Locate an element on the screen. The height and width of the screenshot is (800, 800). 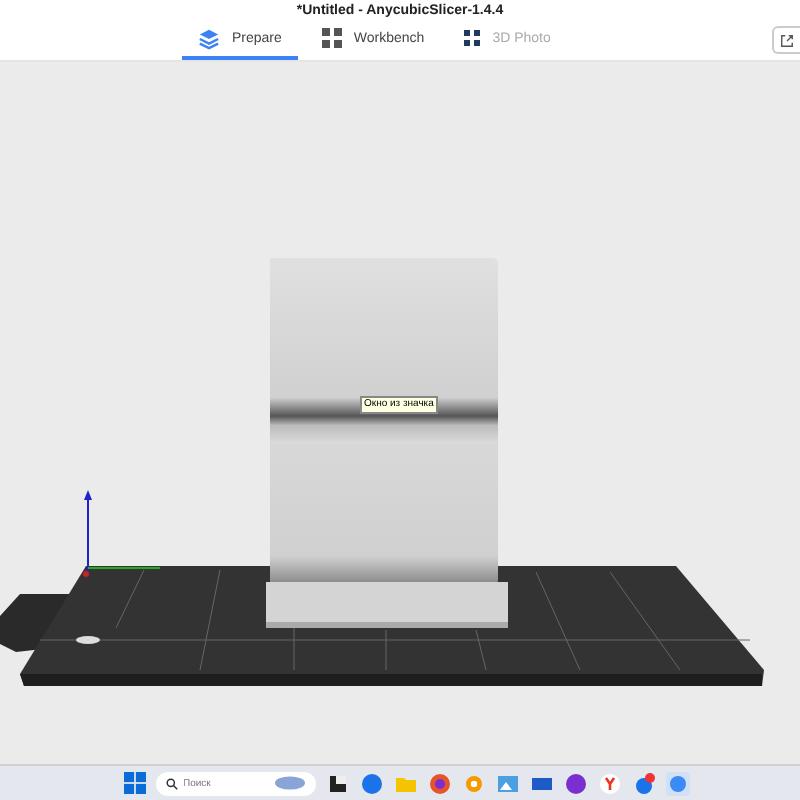
axes-drawing is located at coordinates (122, 533).